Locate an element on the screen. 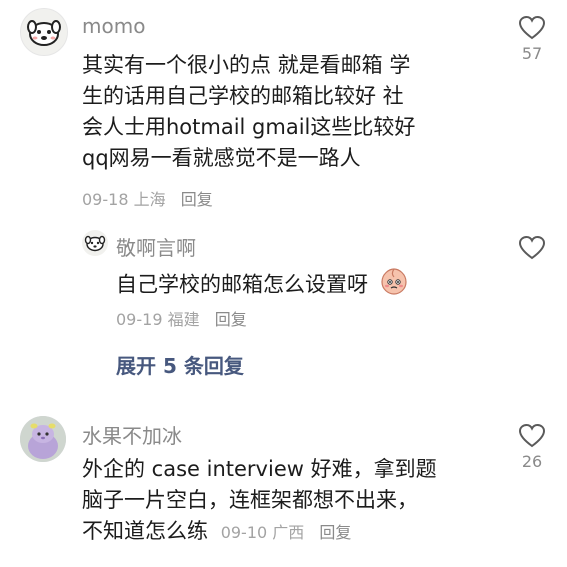 This screenshot has height=567, width=567. like-count: 26 is located at coordinates (532, 461).